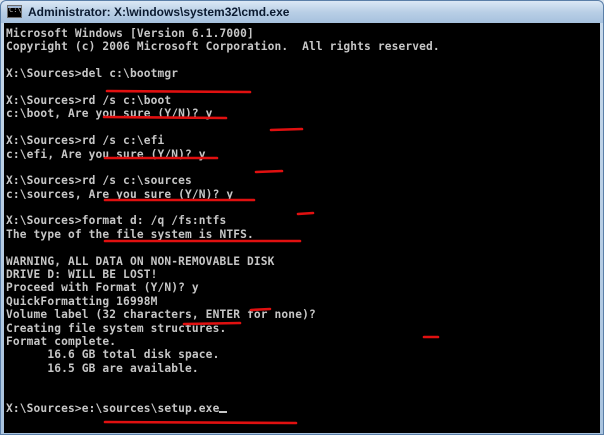 The width and height of the screenshot is (604, 435). Describe the element at coordinates (92, 74) in the screenshot. I see `console-line: X:\Sources>del c:\bootmgr` at that location.